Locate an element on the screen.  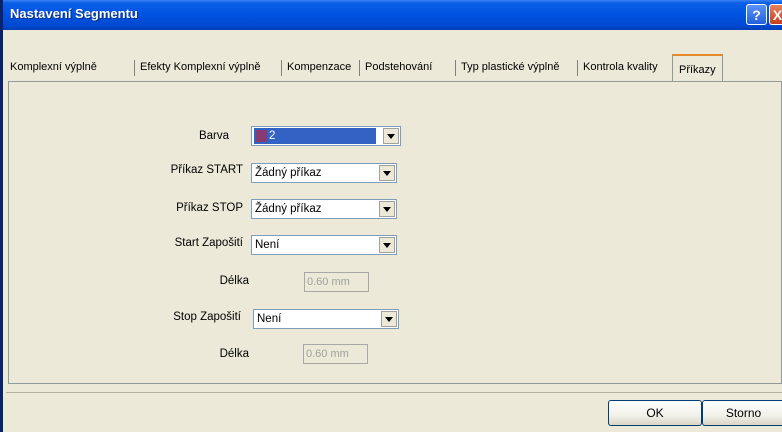
color-swatch is located at coordinates (261, 136).